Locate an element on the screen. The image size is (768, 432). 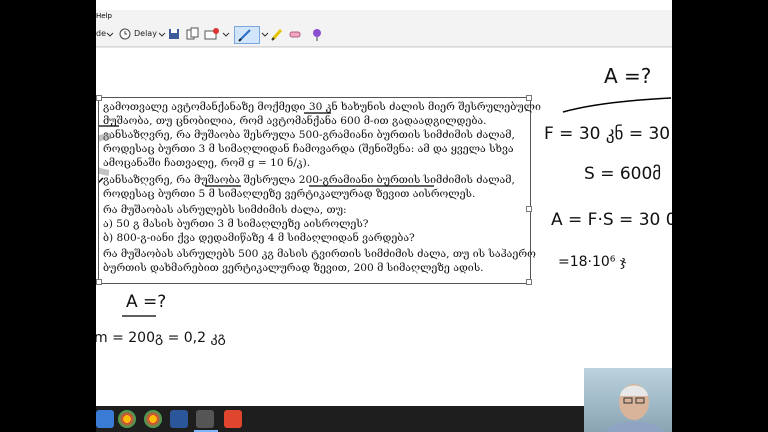
pen-tool-button is located at coordinates (247, 35).